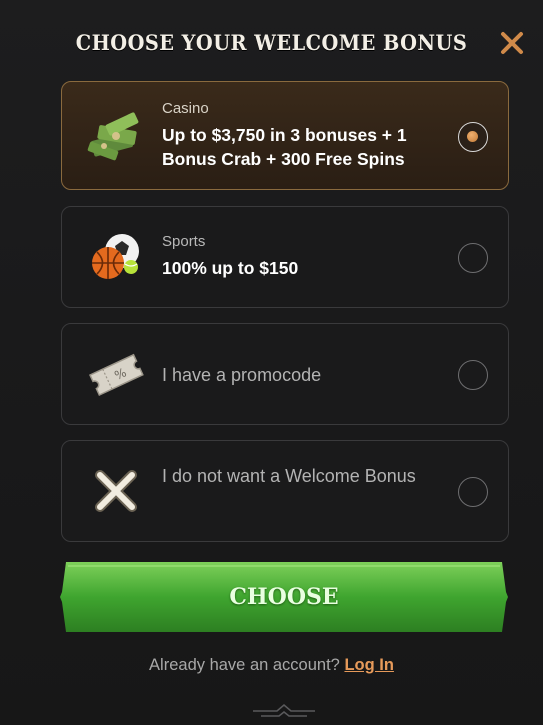 The width and height of the screenshot is (543, 725). I want to click on login-link: Log In, so click(368, 665).